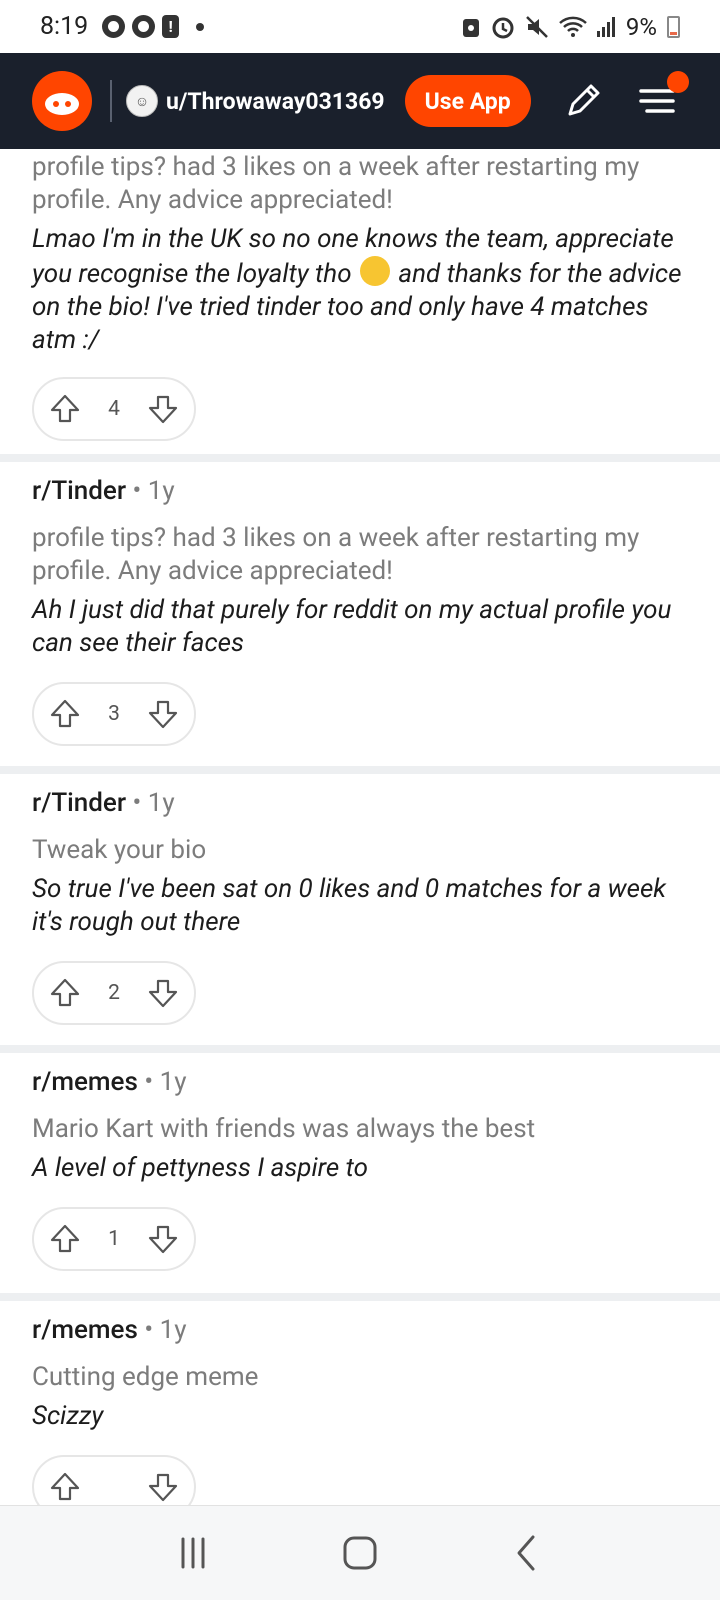 This screenshot has height=1600, width=720. I want to click on status-notification-icons: !, so click(153, 26).